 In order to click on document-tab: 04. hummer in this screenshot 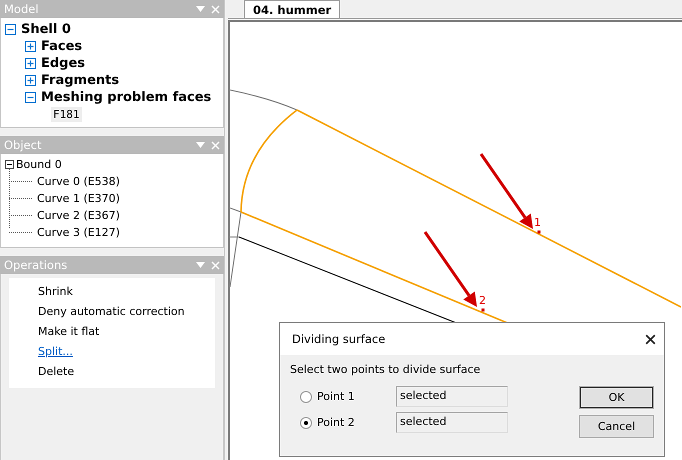, I will do `click(292, 9)`.